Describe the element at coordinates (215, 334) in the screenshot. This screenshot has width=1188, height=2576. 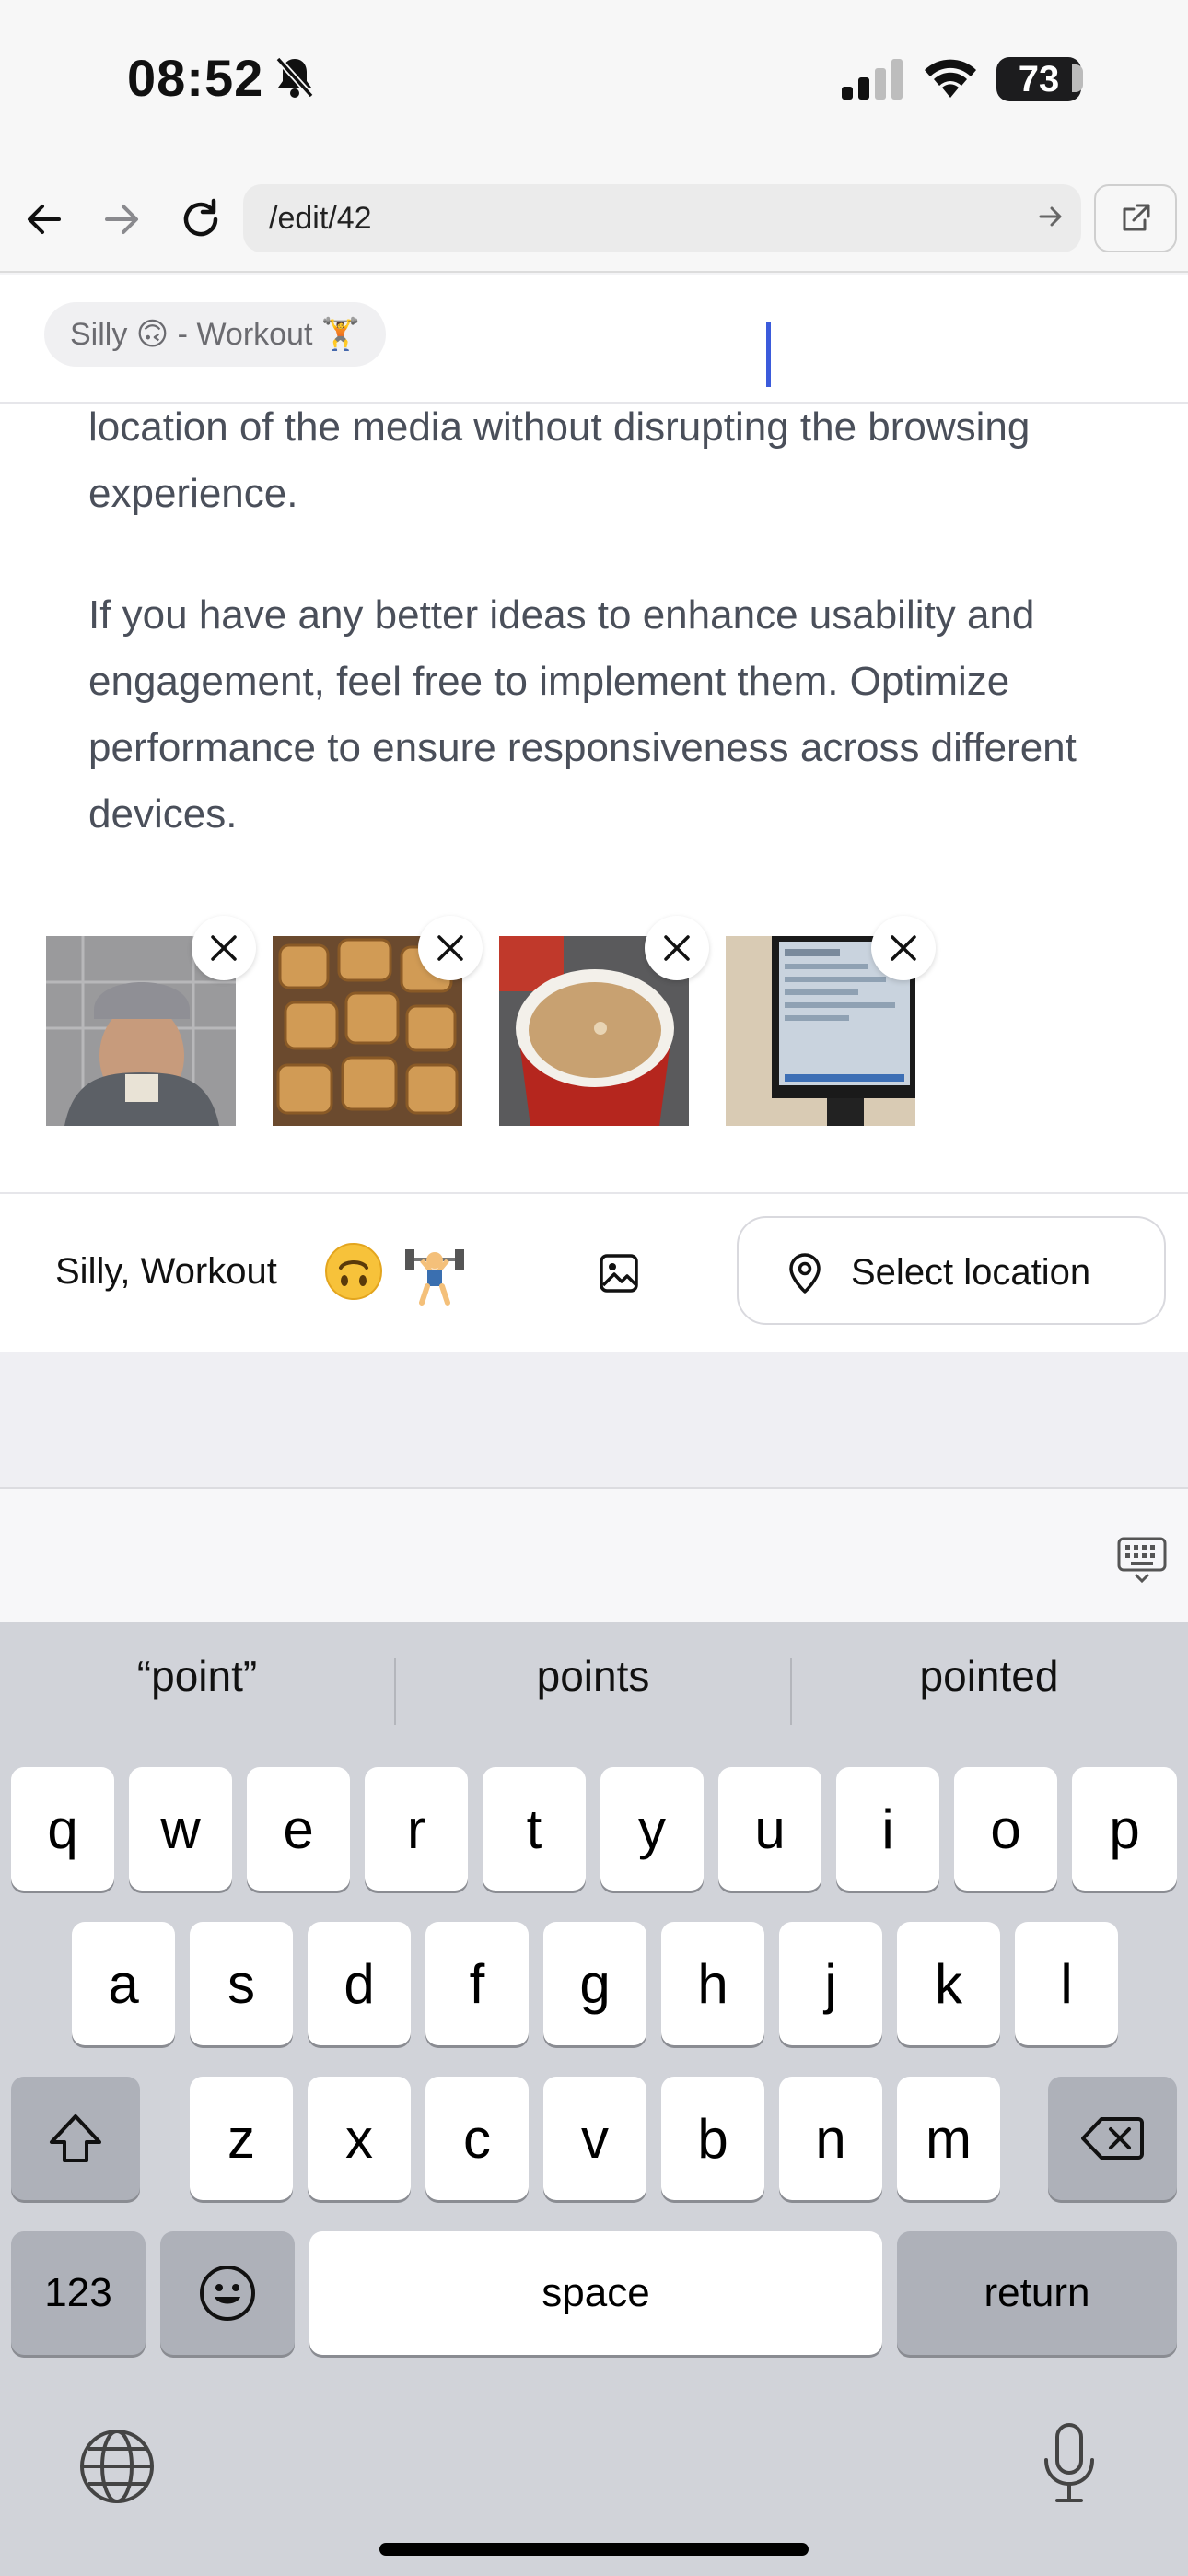
I see `tag-chip: Silly 🙃 - Workout 🏋️` at that location.